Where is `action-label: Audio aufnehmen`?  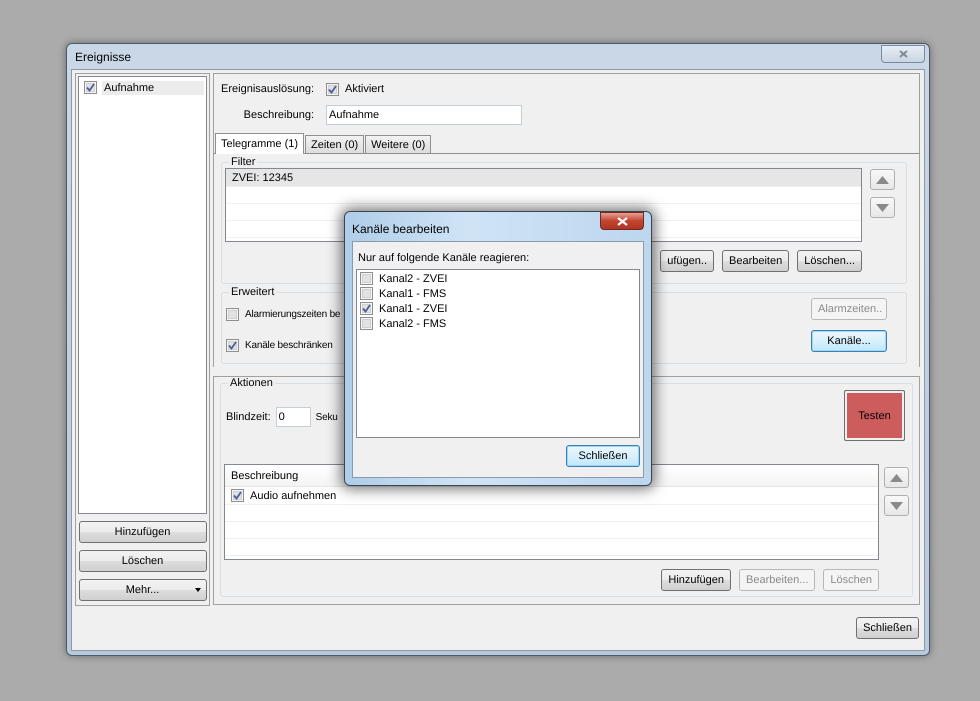 action-label: Audio aufnehmen is located at coordinates (293, 496).